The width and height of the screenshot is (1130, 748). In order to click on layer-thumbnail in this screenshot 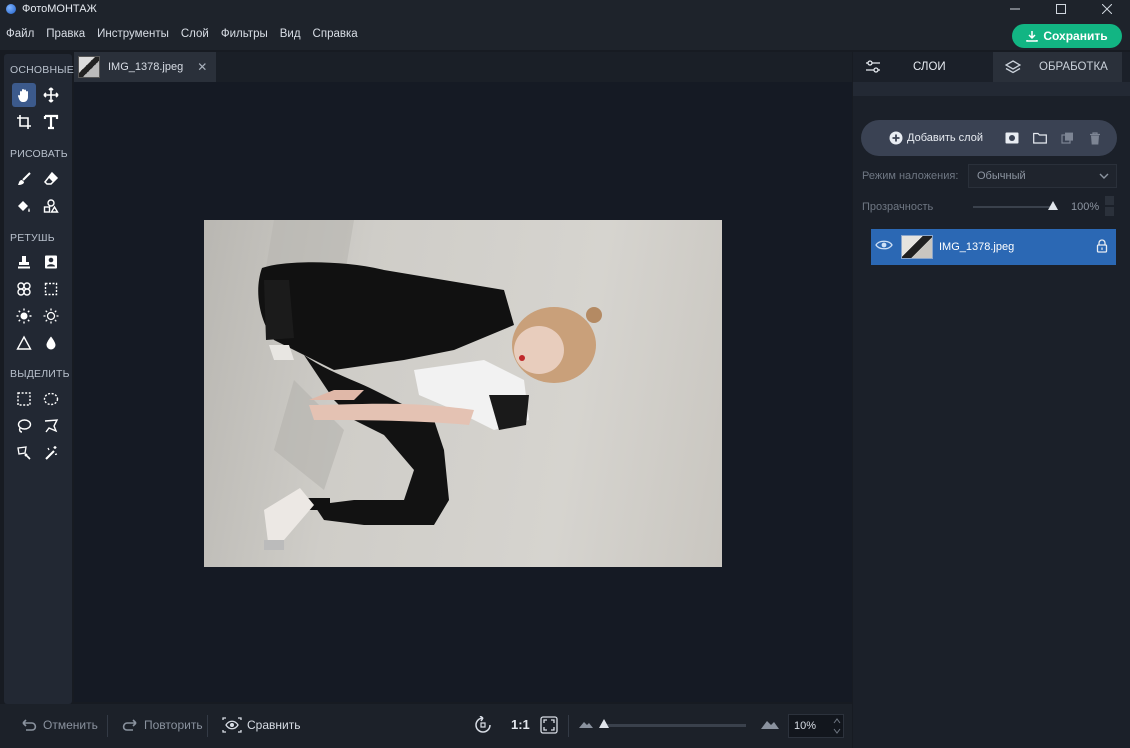, I will do `click(917, 247)`.